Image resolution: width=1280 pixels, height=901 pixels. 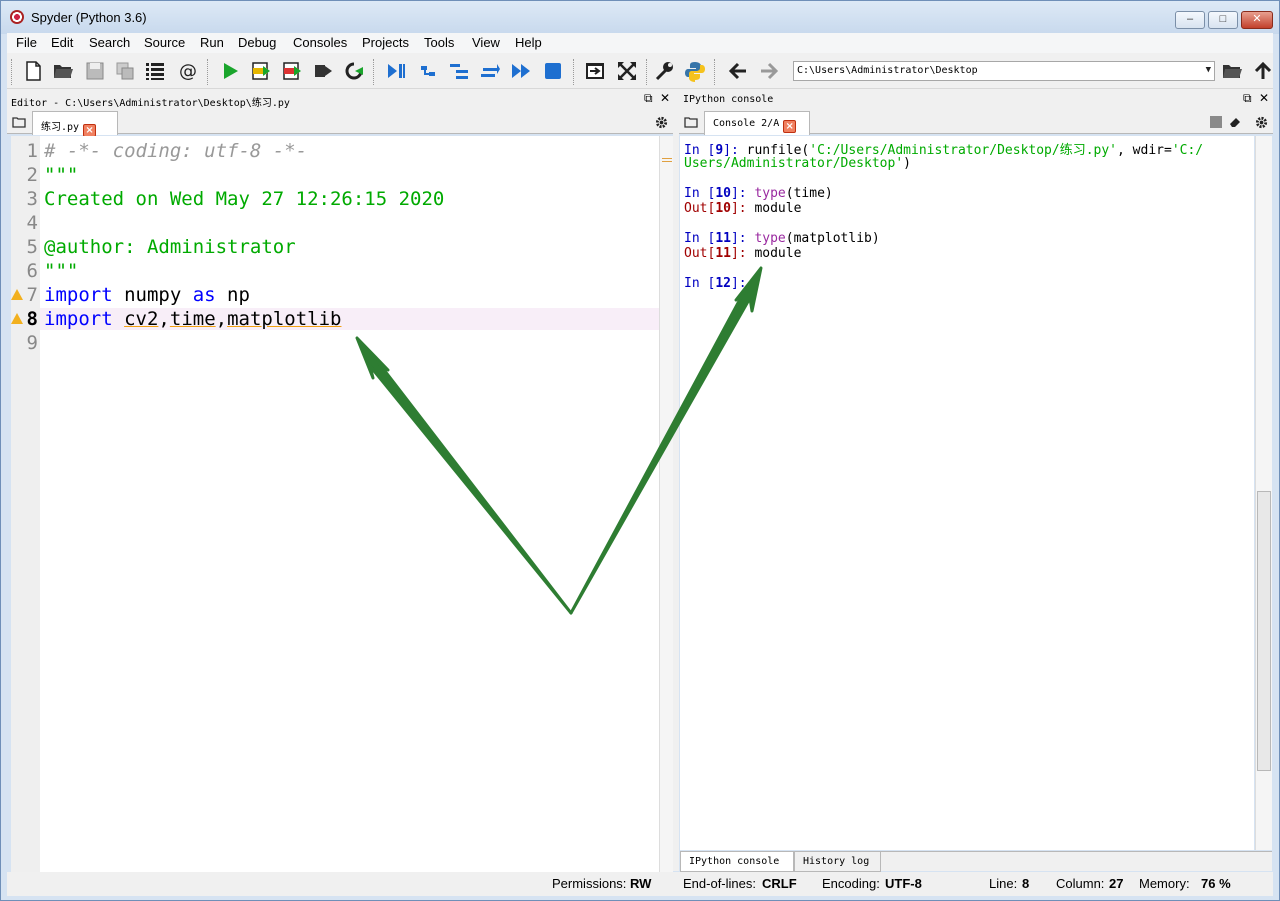 I want to click on menu-run: Run, so click(x=212, y=42).